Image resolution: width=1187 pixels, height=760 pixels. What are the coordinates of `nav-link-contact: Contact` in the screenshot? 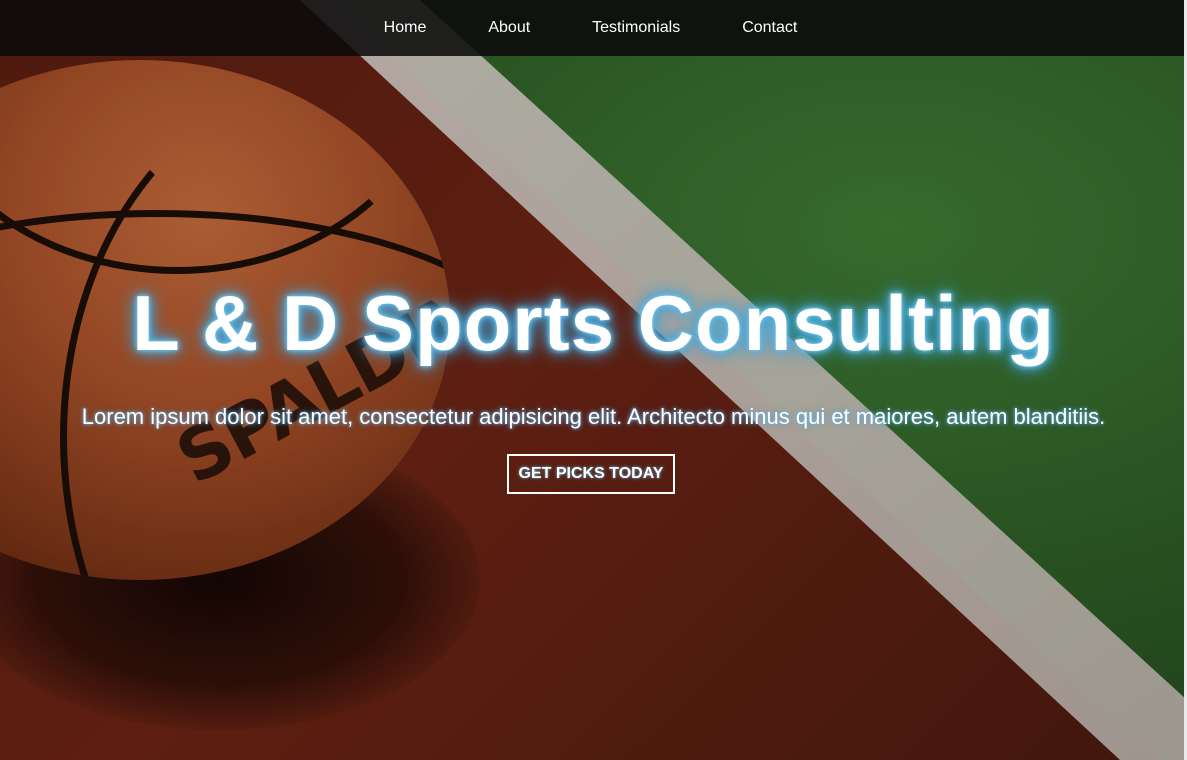 It's located at (769, 28).